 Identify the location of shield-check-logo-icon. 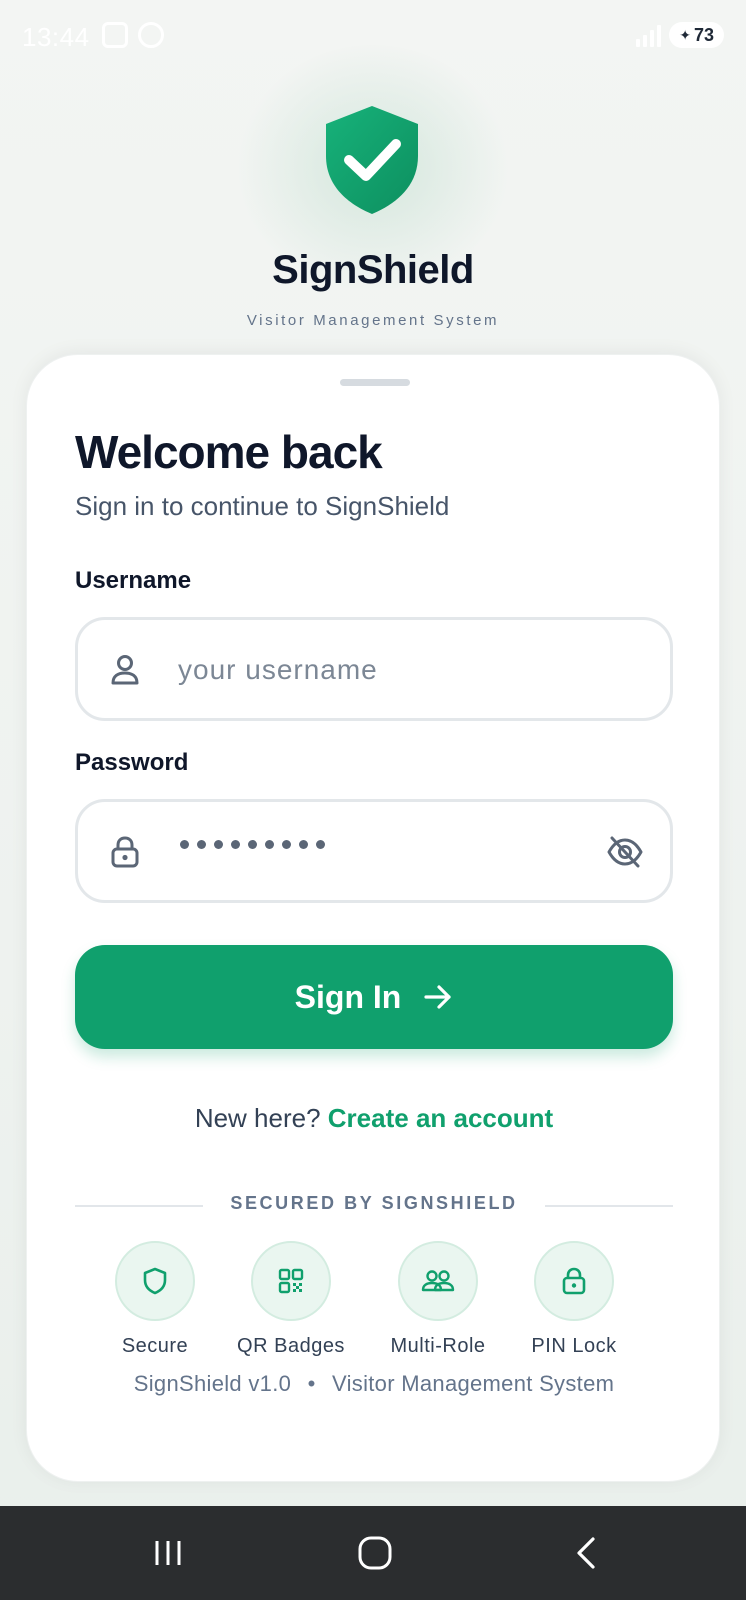
(372, 160).